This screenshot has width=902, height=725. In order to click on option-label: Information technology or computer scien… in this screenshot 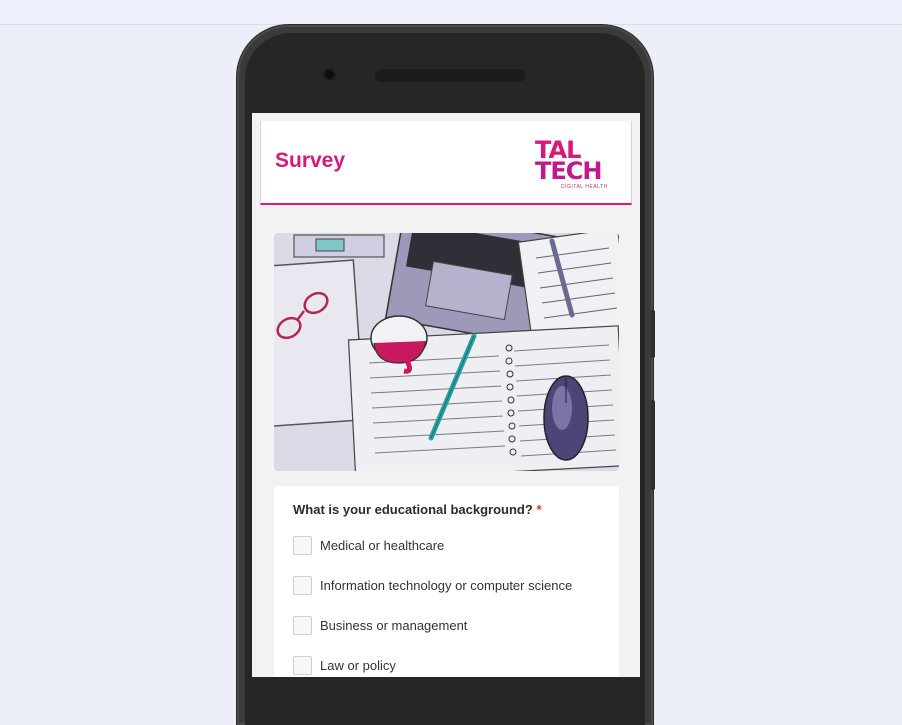, I will do `click(446, 585)`.